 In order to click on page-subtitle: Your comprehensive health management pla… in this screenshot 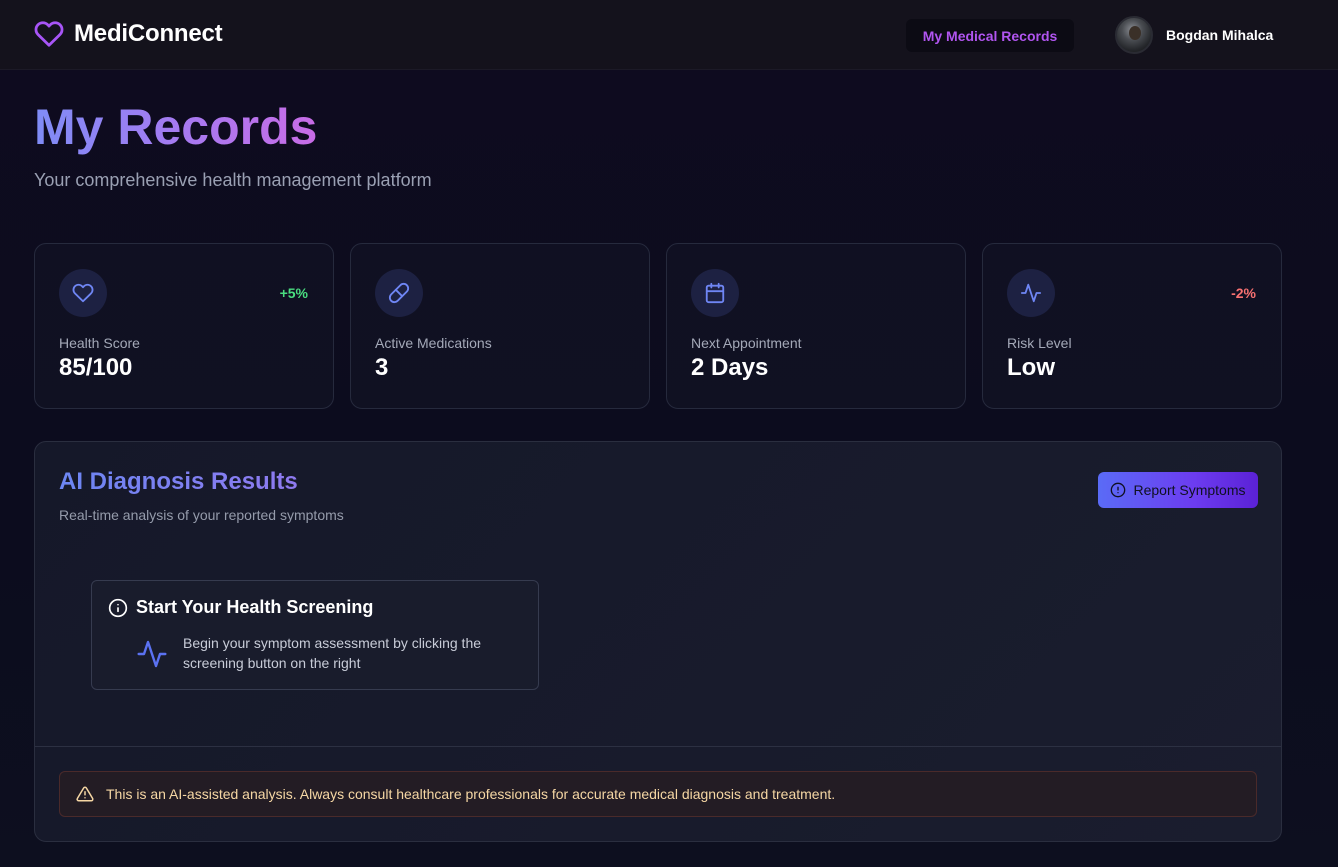, I will do `click(233, 180)`.